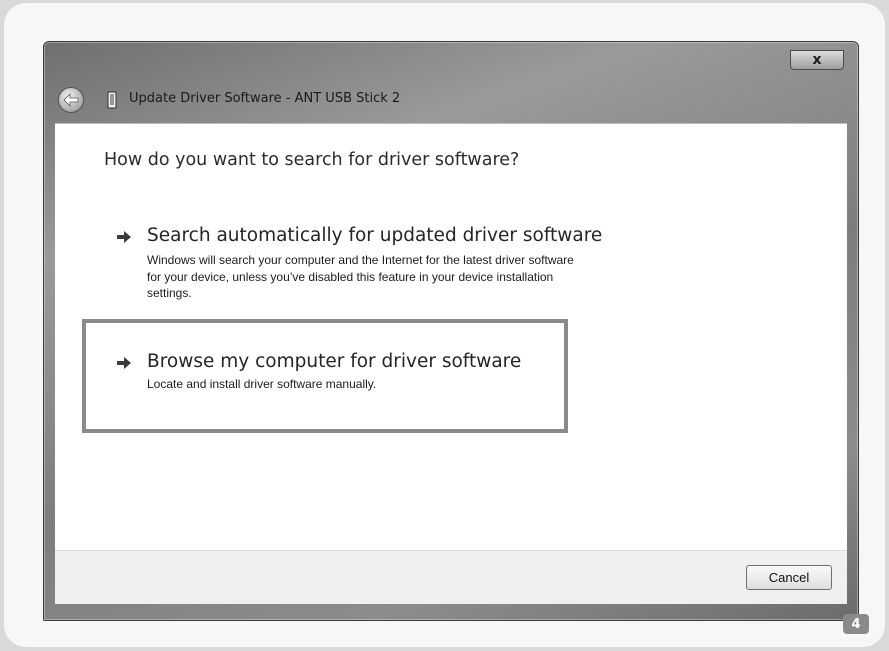 The image size is (889, 651). What do you see at coordinates (265, 98) in the screenshot?
I see `window-title: Update Driver Software - ANT USB Stick 2` at bounding box center [265, 98].